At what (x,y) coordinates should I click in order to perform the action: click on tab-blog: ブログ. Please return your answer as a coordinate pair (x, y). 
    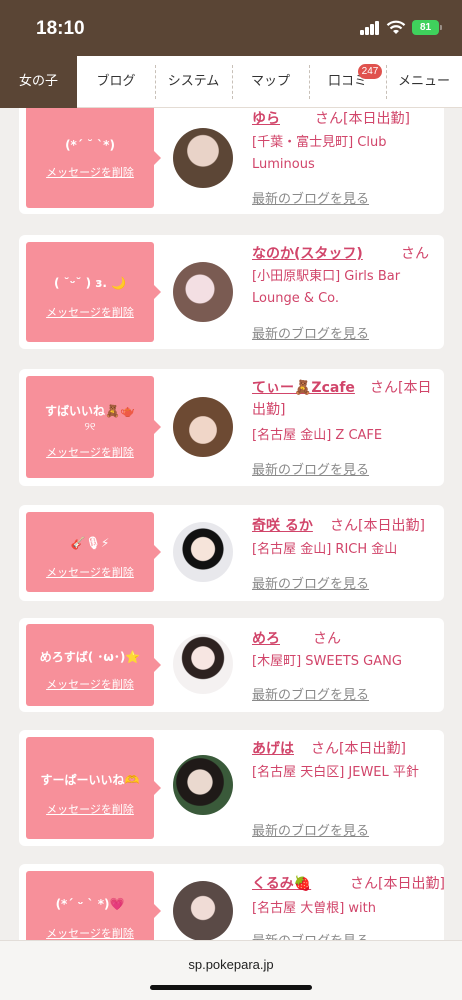
    Looking at the image, I should click on (116, 82).